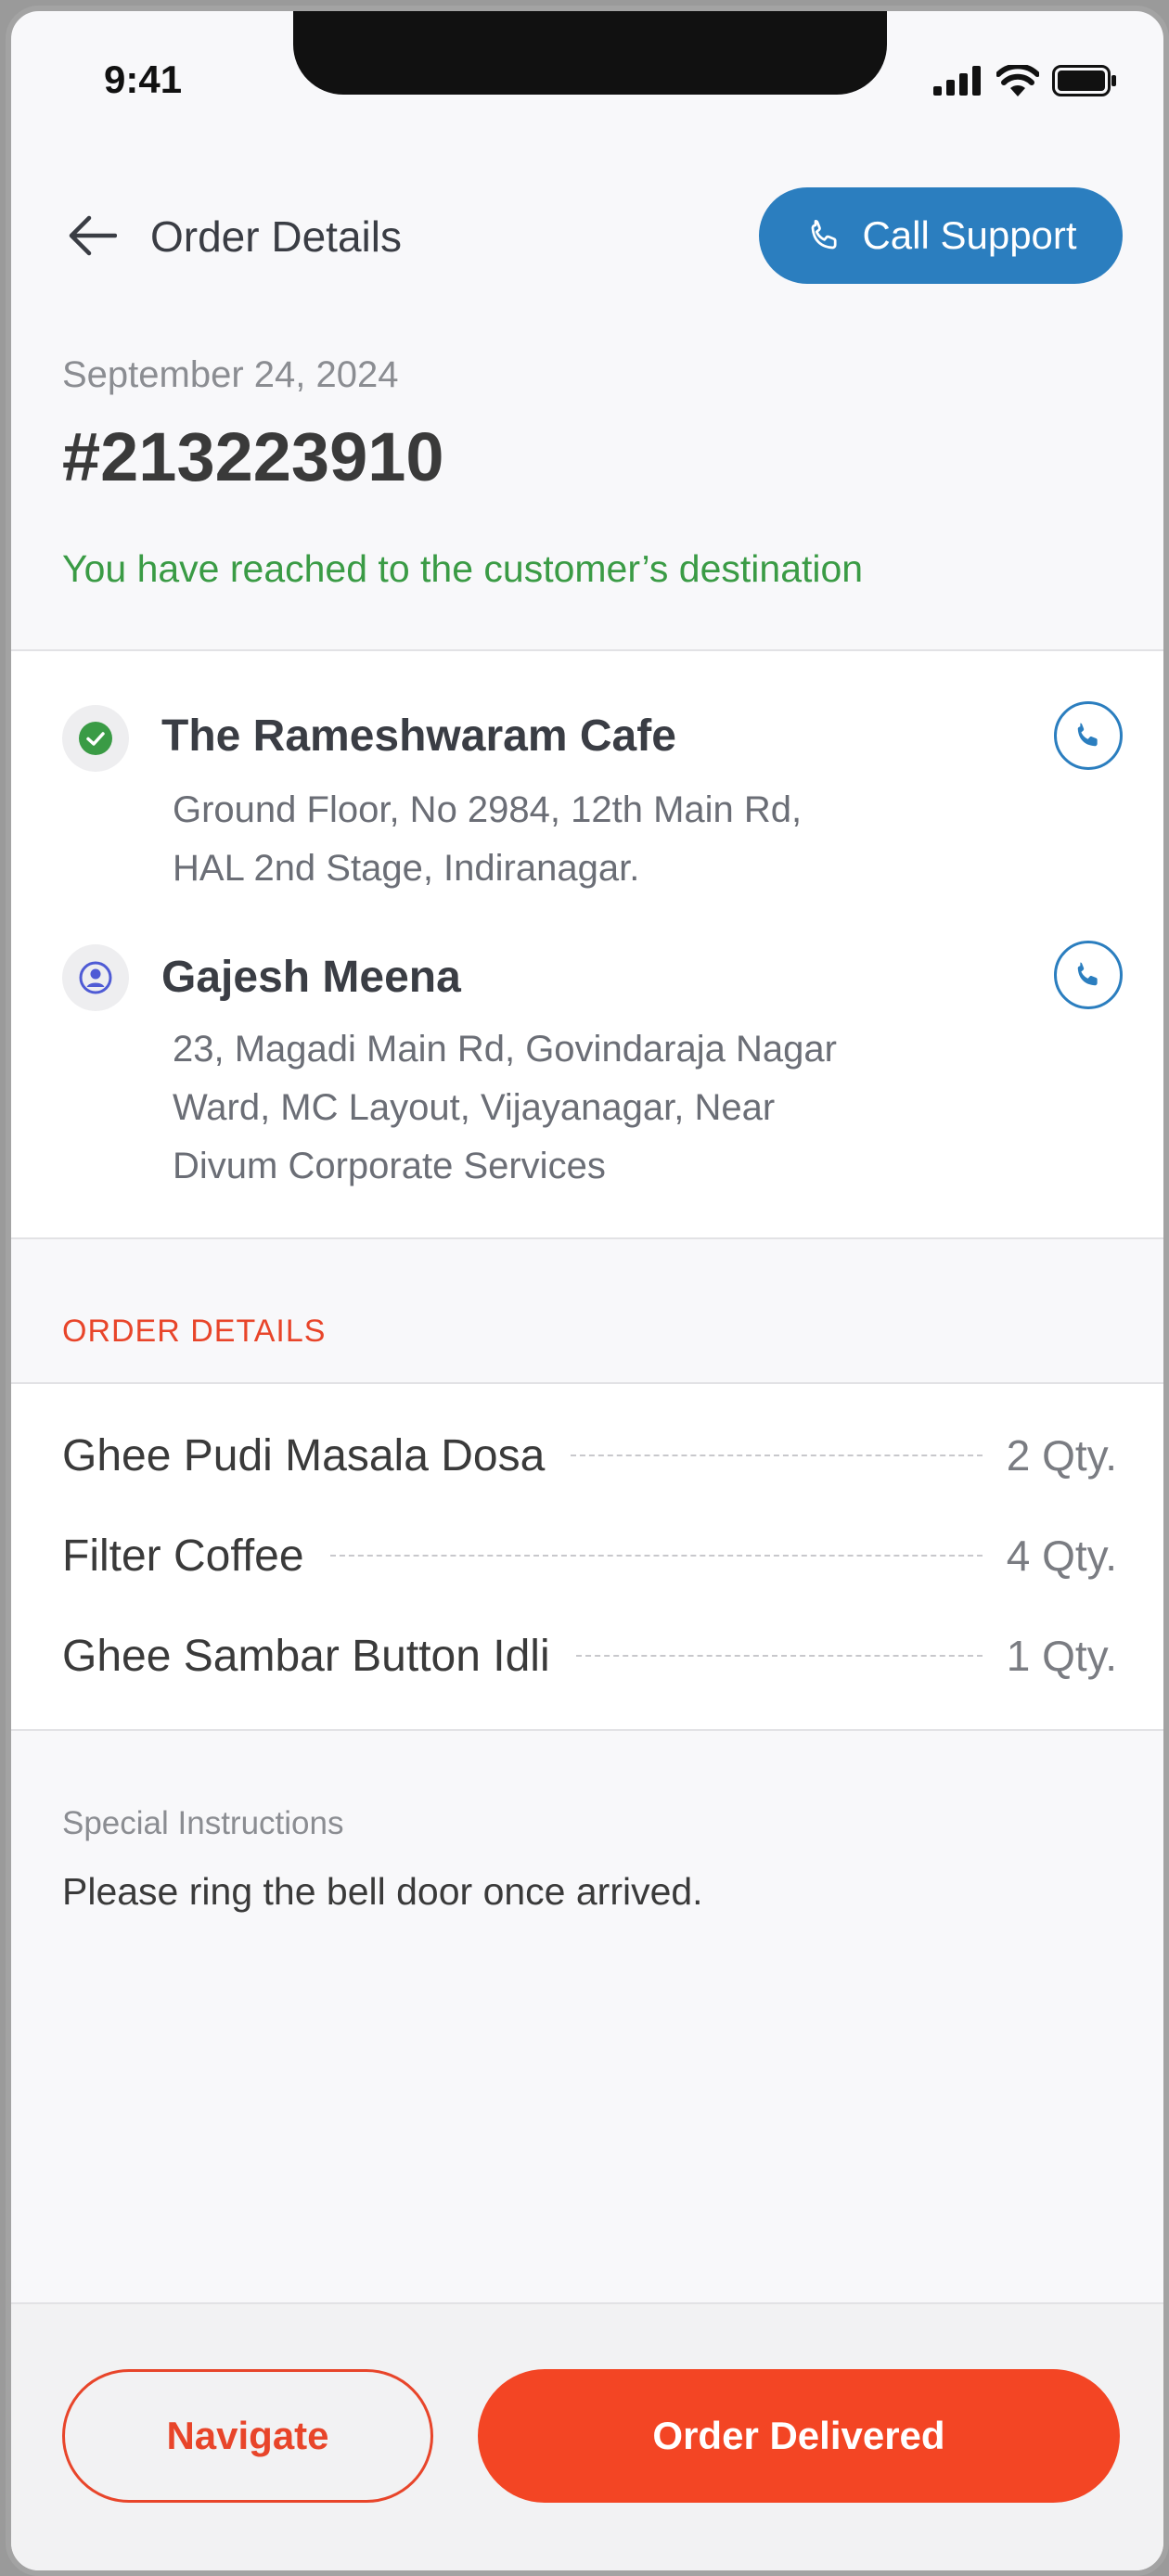 The image size is (1169, 2576). What do you see at coordinates (304, 1455) in the screenshot?
I see `item-name: Ghee Pudi Masala Dosa` at bounding box center [304, 1455].